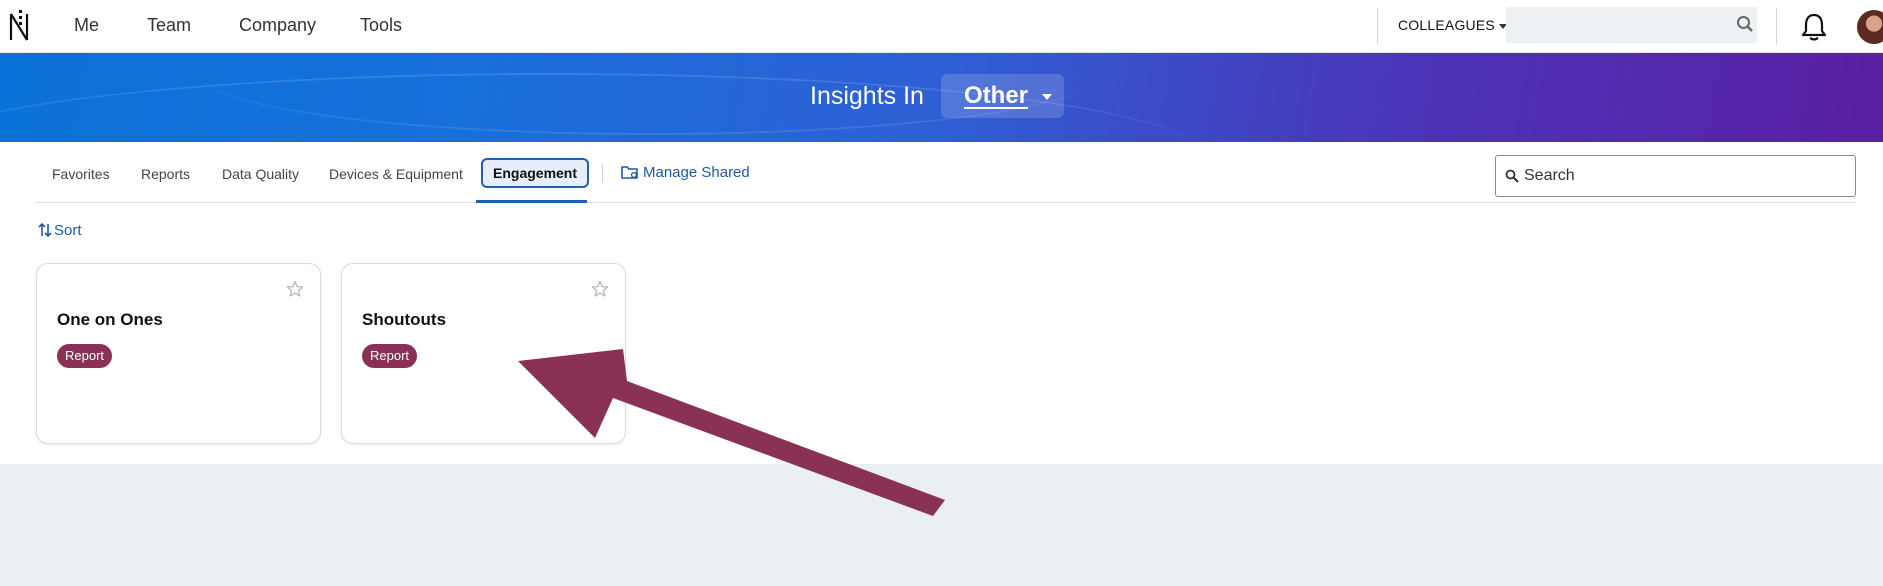 This screenshot has height=586, width=1883. I want to click on colleagues-label: COLLEAGUES, so click(1446, 25).